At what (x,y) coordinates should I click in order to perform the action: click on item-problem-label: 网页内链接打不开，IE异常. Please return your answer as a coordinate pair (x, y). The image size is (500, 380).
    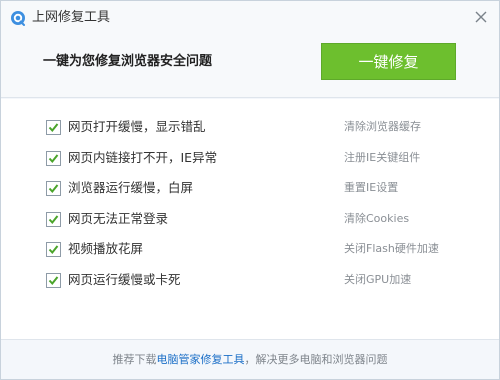
    Looking at the image, I should click on (143, 157).